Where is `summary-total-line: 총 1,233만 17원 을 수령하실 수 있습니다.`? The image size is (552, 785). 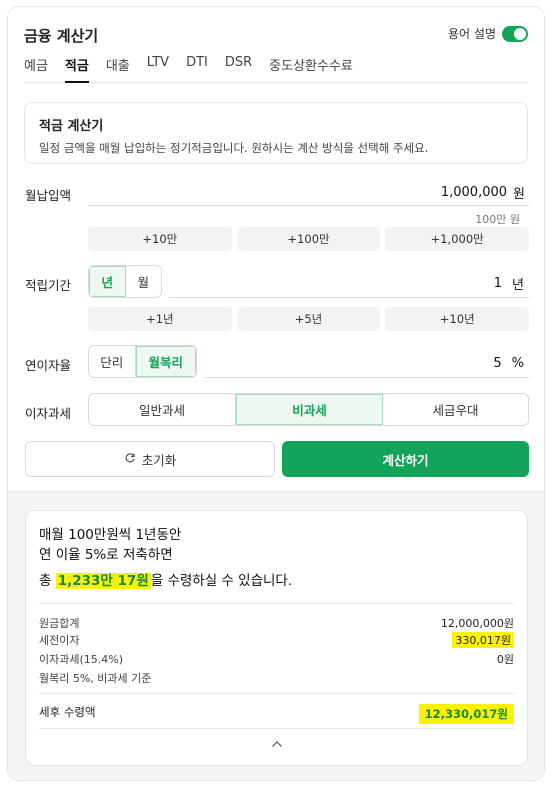 summary-total-line: 총 1,233만 17원 을 수령하실 수 있습니다. is located at coordinates (165, 581).